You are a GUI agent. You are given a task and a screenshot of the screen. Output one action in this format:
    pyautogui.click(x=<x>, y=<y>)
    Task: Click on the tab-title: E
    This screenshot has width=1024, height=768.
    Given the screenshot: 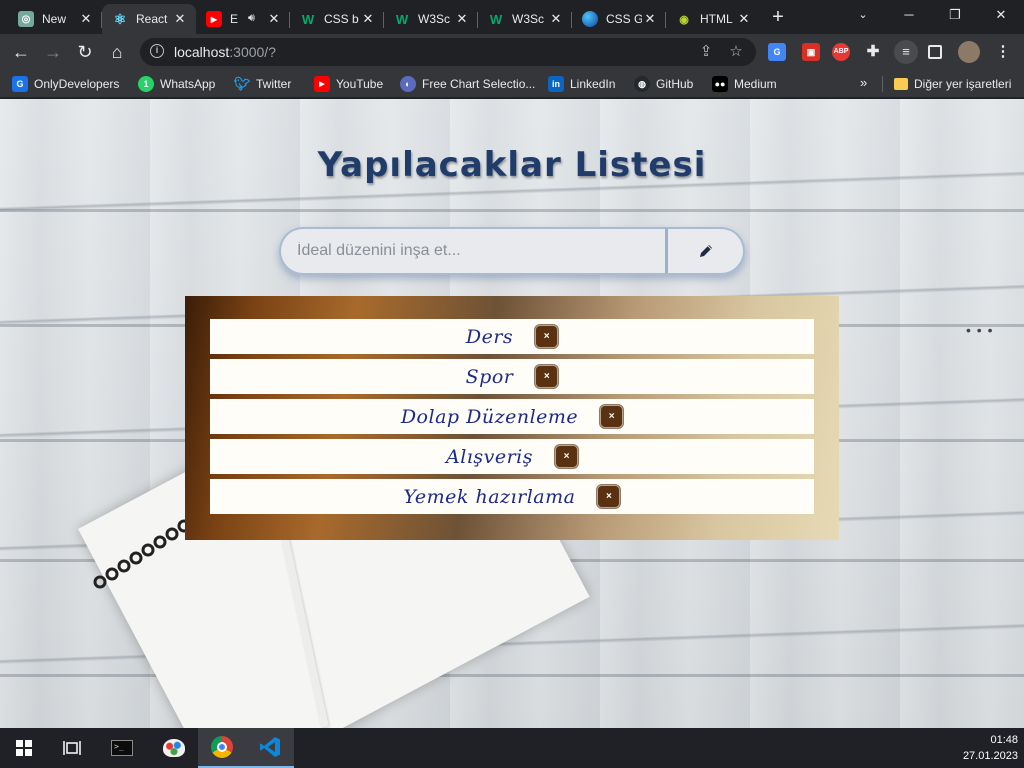 What is the action you would take?
    pyautogui.click(x=234, y=19)
    